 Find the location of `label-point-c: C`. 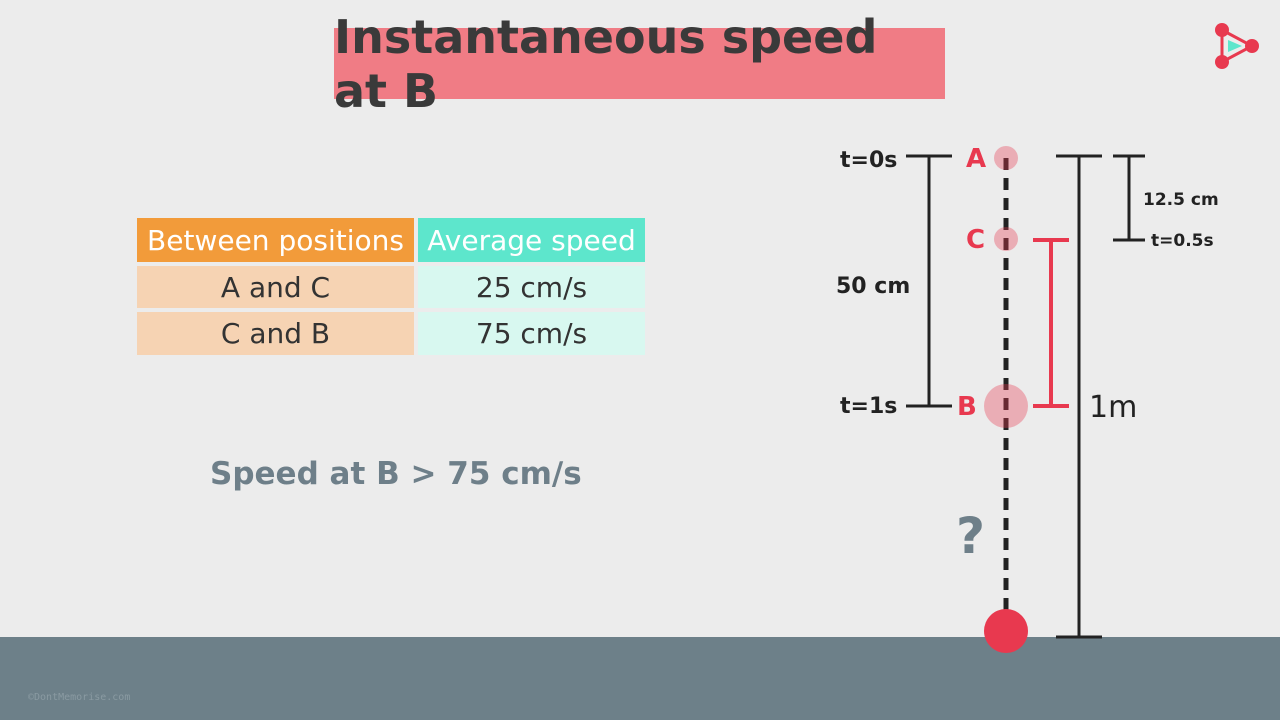

label-point-c: C is located at coordinates (975, 240).